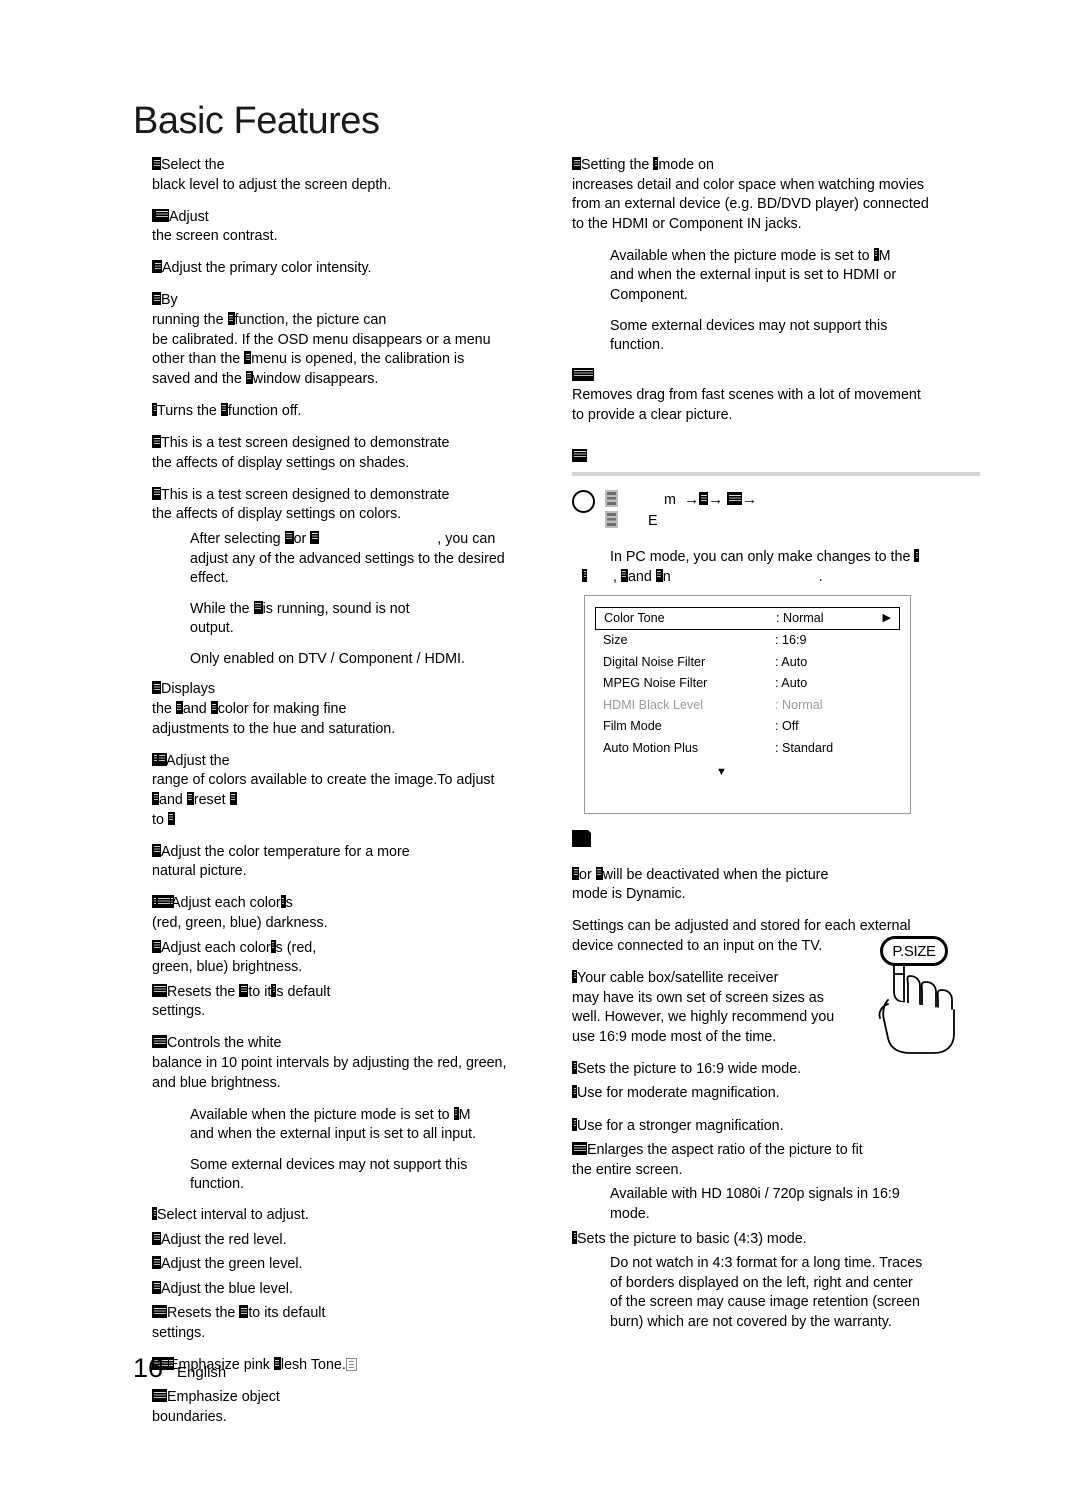 This screenshot has height=1494, width=1080. What do you see at coordinates (776, 841) in the screenshot?
I see `note-section-marker` at bounding box center [776, 841].